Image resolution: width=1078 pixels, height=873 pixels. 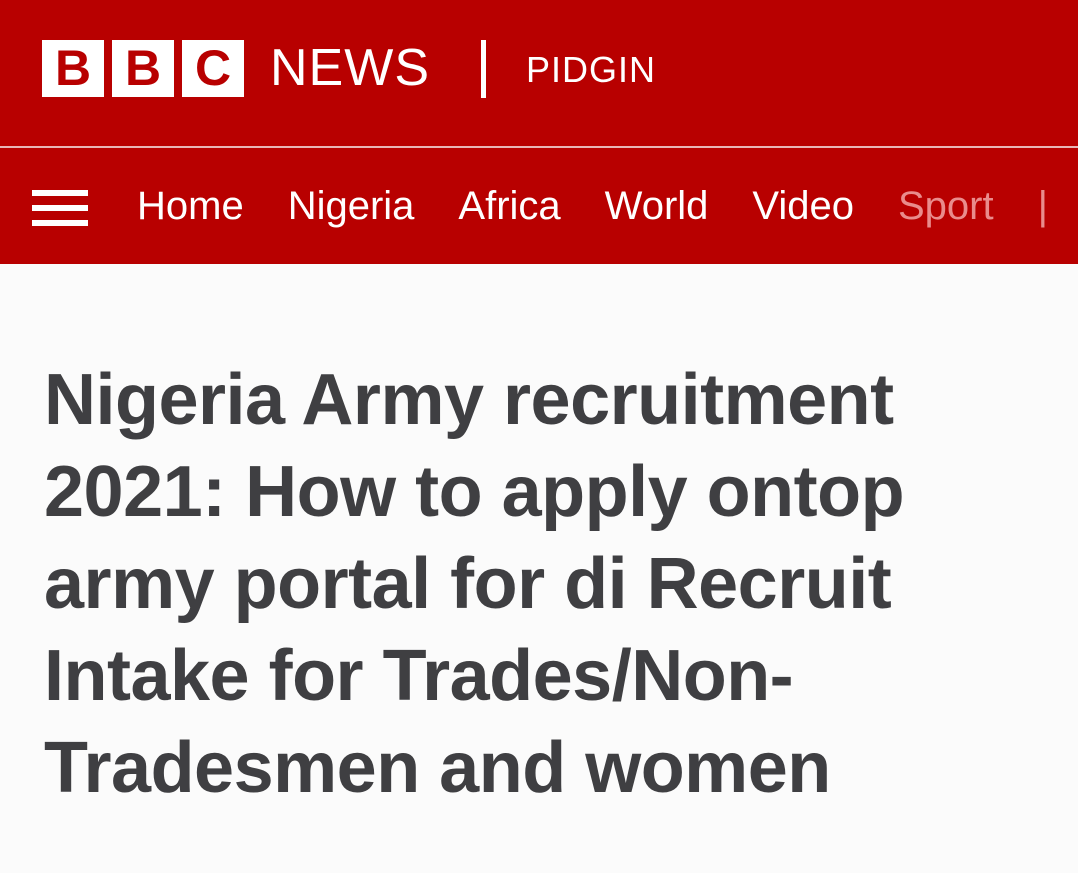 What do you see at coordinates (190, 206) in the screenshot?
I see `nav-item-home: Home` at bounding box center [190, 206].